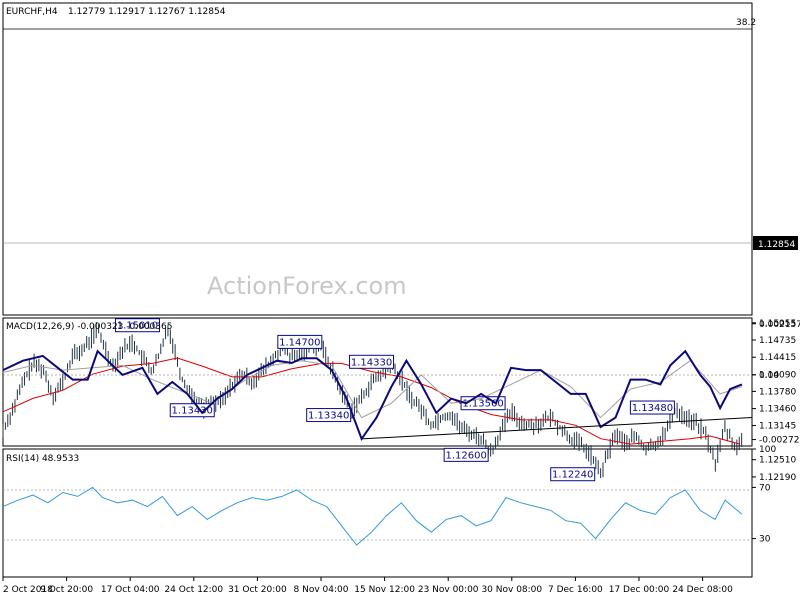 The image size is (800, 600). I want to click on x-tick-label: 17 Oct 04:00, so click(130, 590).